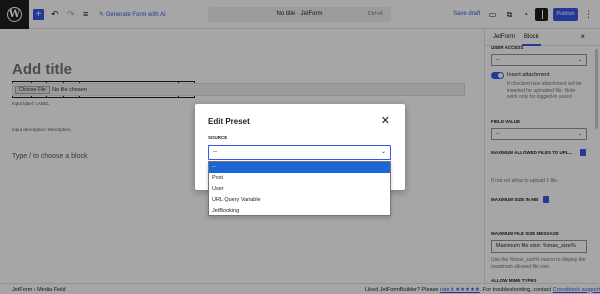 This screenshot has height=294, width=600. What do you see at coordinates (299, 200) in the screenshot?
I see `option-url-query-variable: URL Query Variable` at bounding box center [299, 200].